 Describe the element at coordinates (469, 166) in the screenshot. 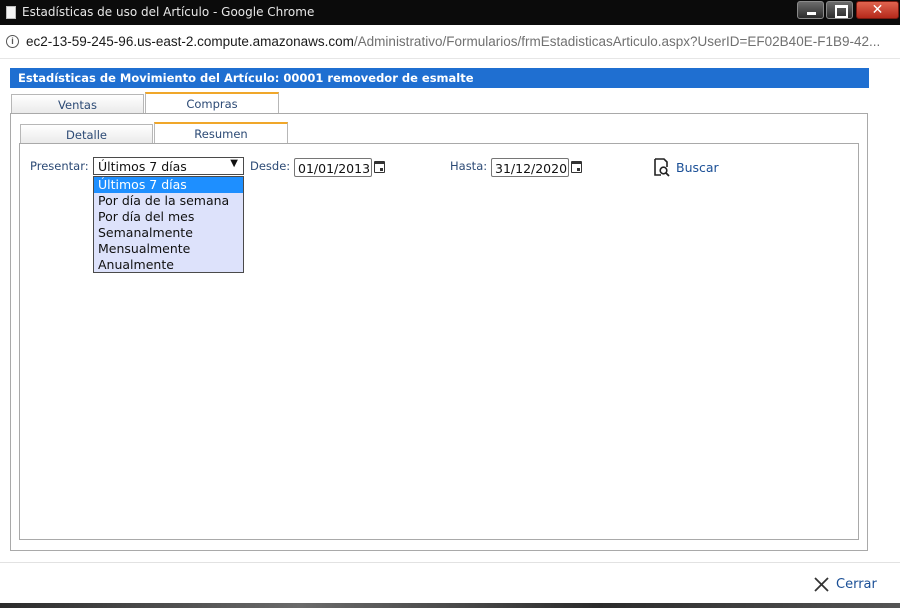

I see `hasta-label: Hasta:` at that location.